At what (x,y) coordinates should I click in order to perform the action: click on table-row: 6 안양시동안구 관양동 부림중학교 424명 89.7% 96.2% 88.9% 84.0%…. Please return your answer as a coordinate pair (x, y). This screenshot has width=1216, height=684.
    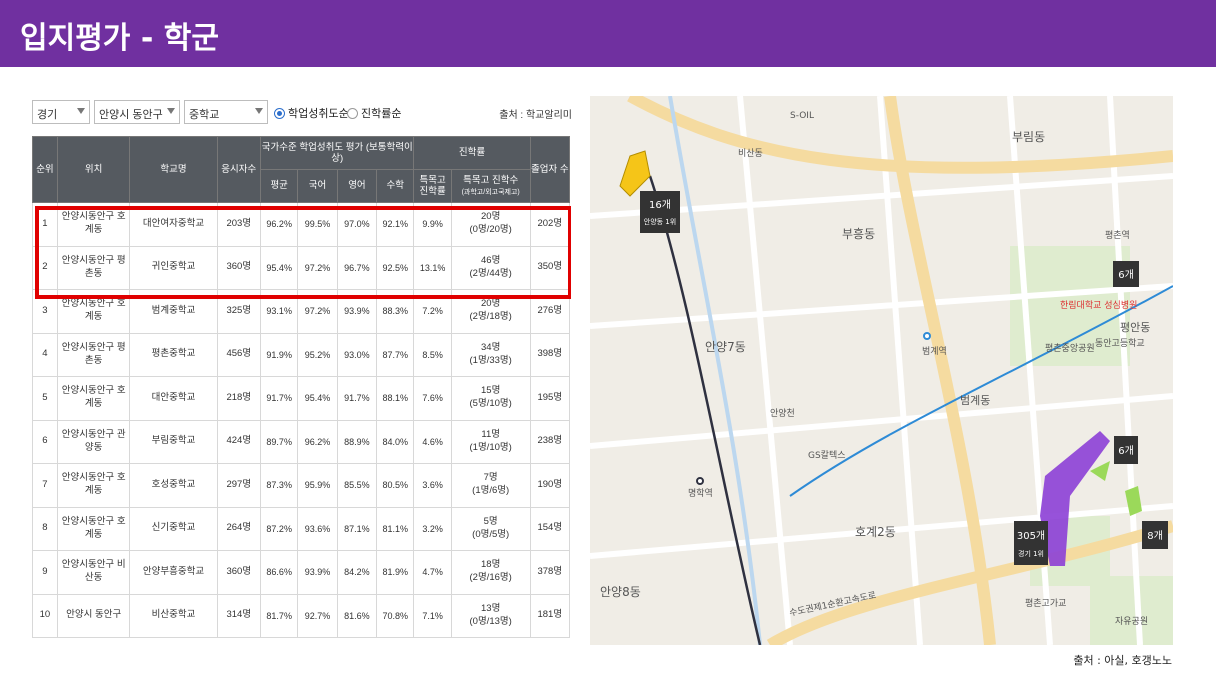
    Looking at the image, I should click on (301, 441).